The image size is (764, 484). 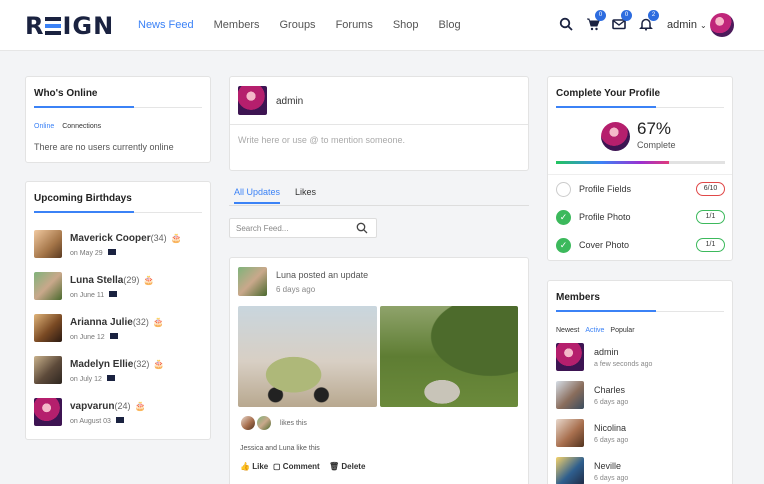 What do you see at coordinates (44, 126) in the screenshot?
I see `tab-online: Online` at bounding box center [44, 126].